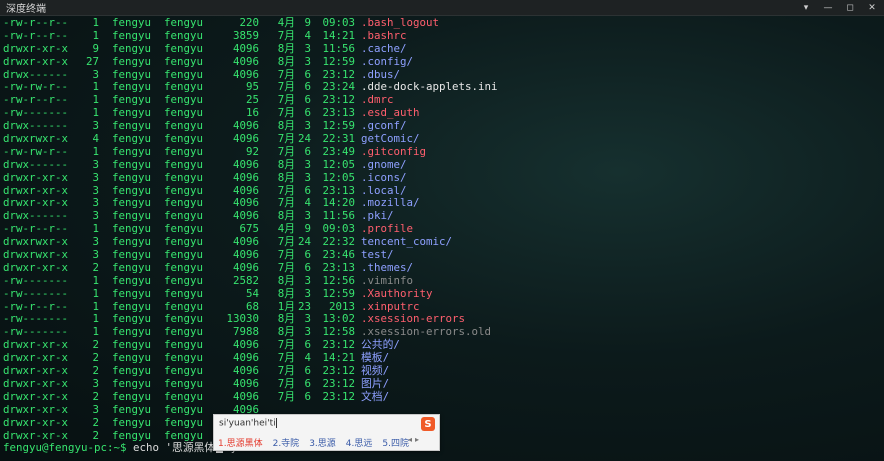 The width and height of the screenshot is (884, 461). I want to click on ls-time: 12:59, so click(338, 61).